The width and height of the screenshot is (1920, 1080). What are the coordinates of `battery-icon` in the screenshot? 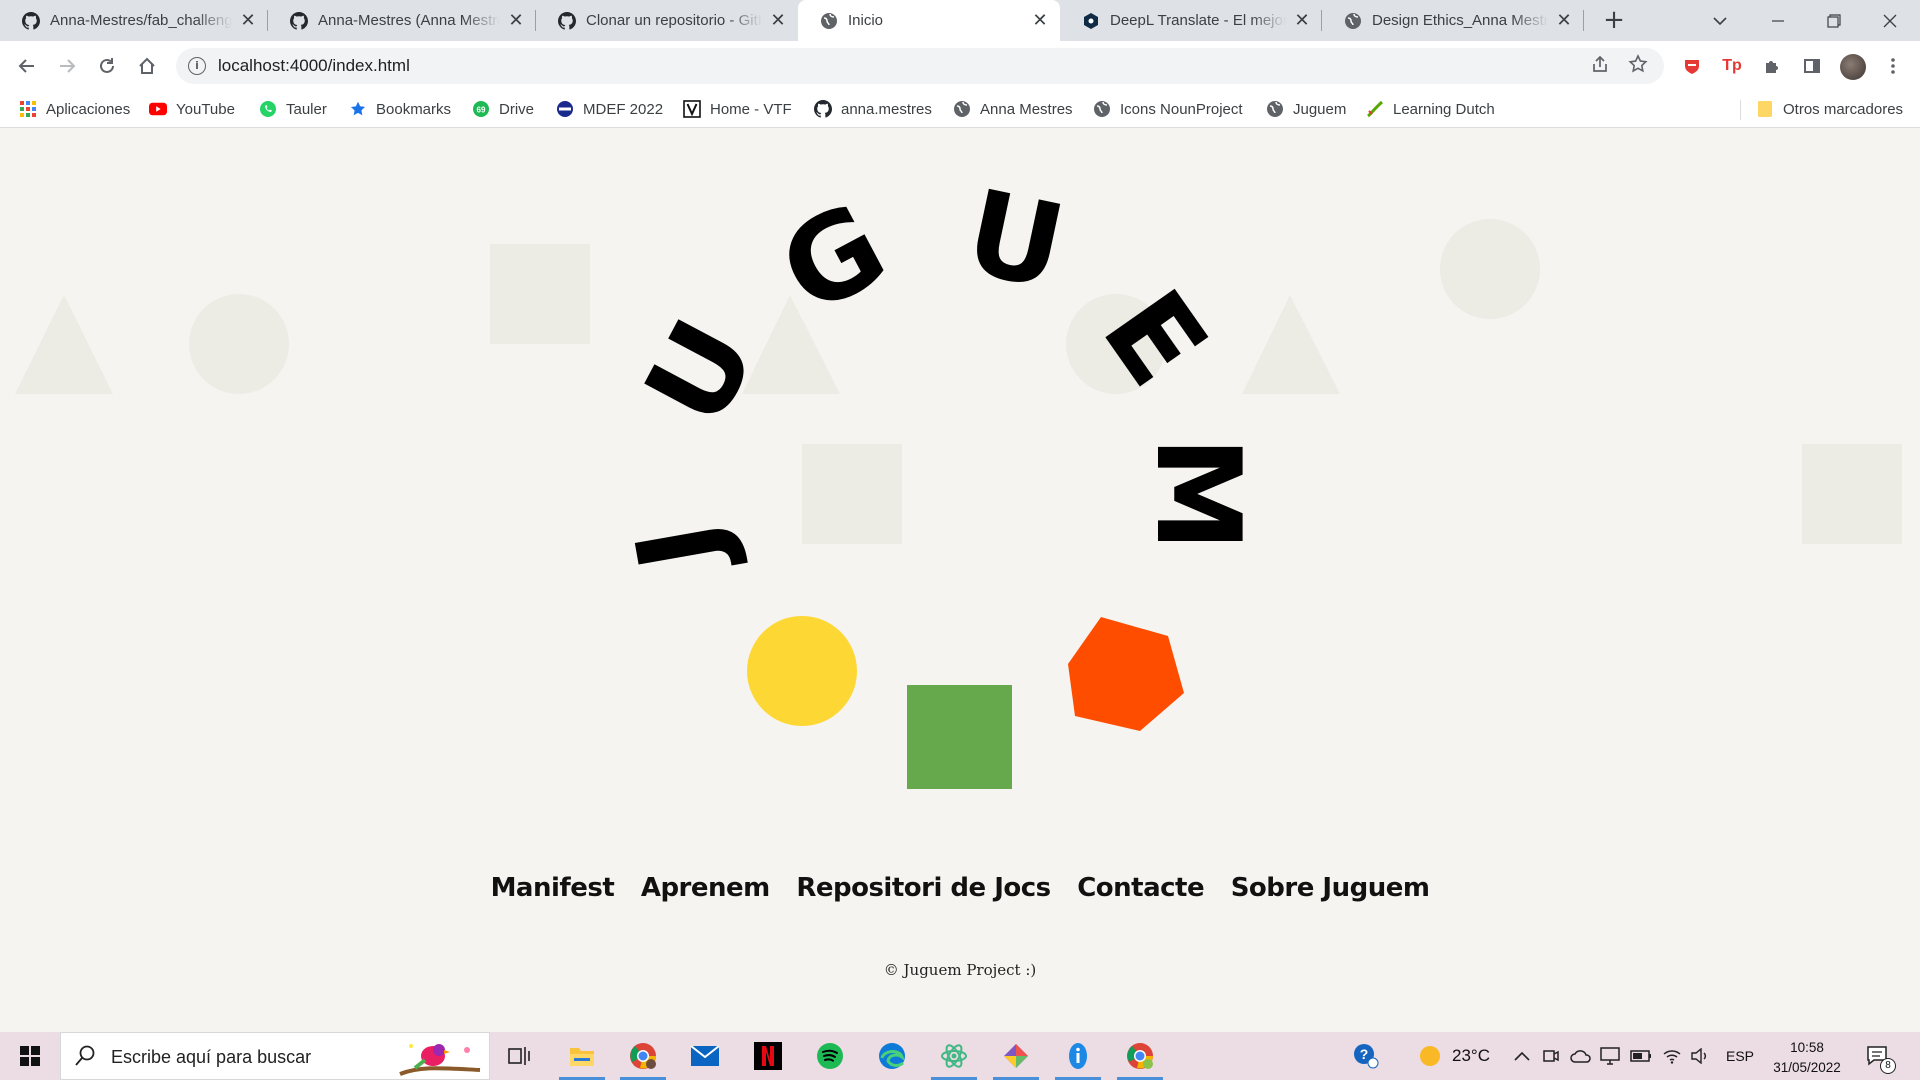 It's located at (1641, 1056).